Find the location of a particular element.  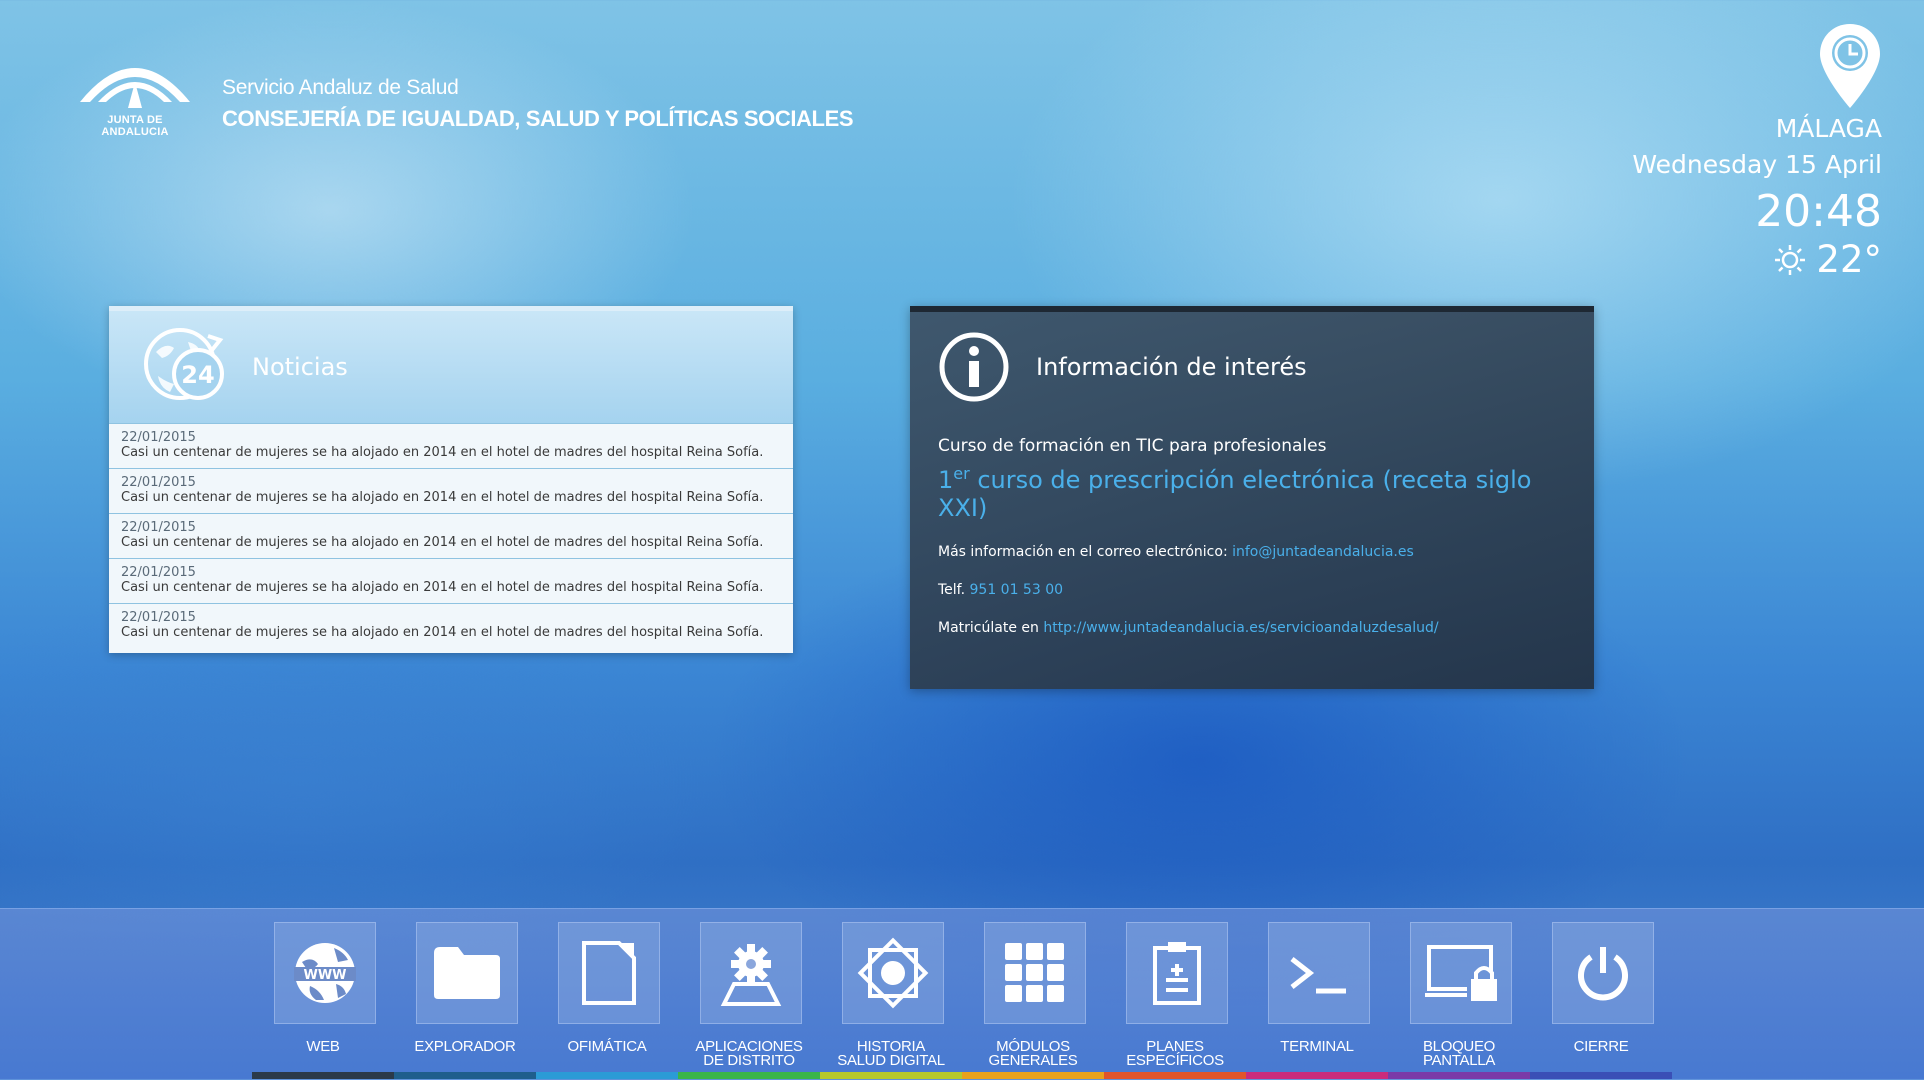

app-label: BLOQUEO PANTALLA is located at coordinates (1459, 1053).